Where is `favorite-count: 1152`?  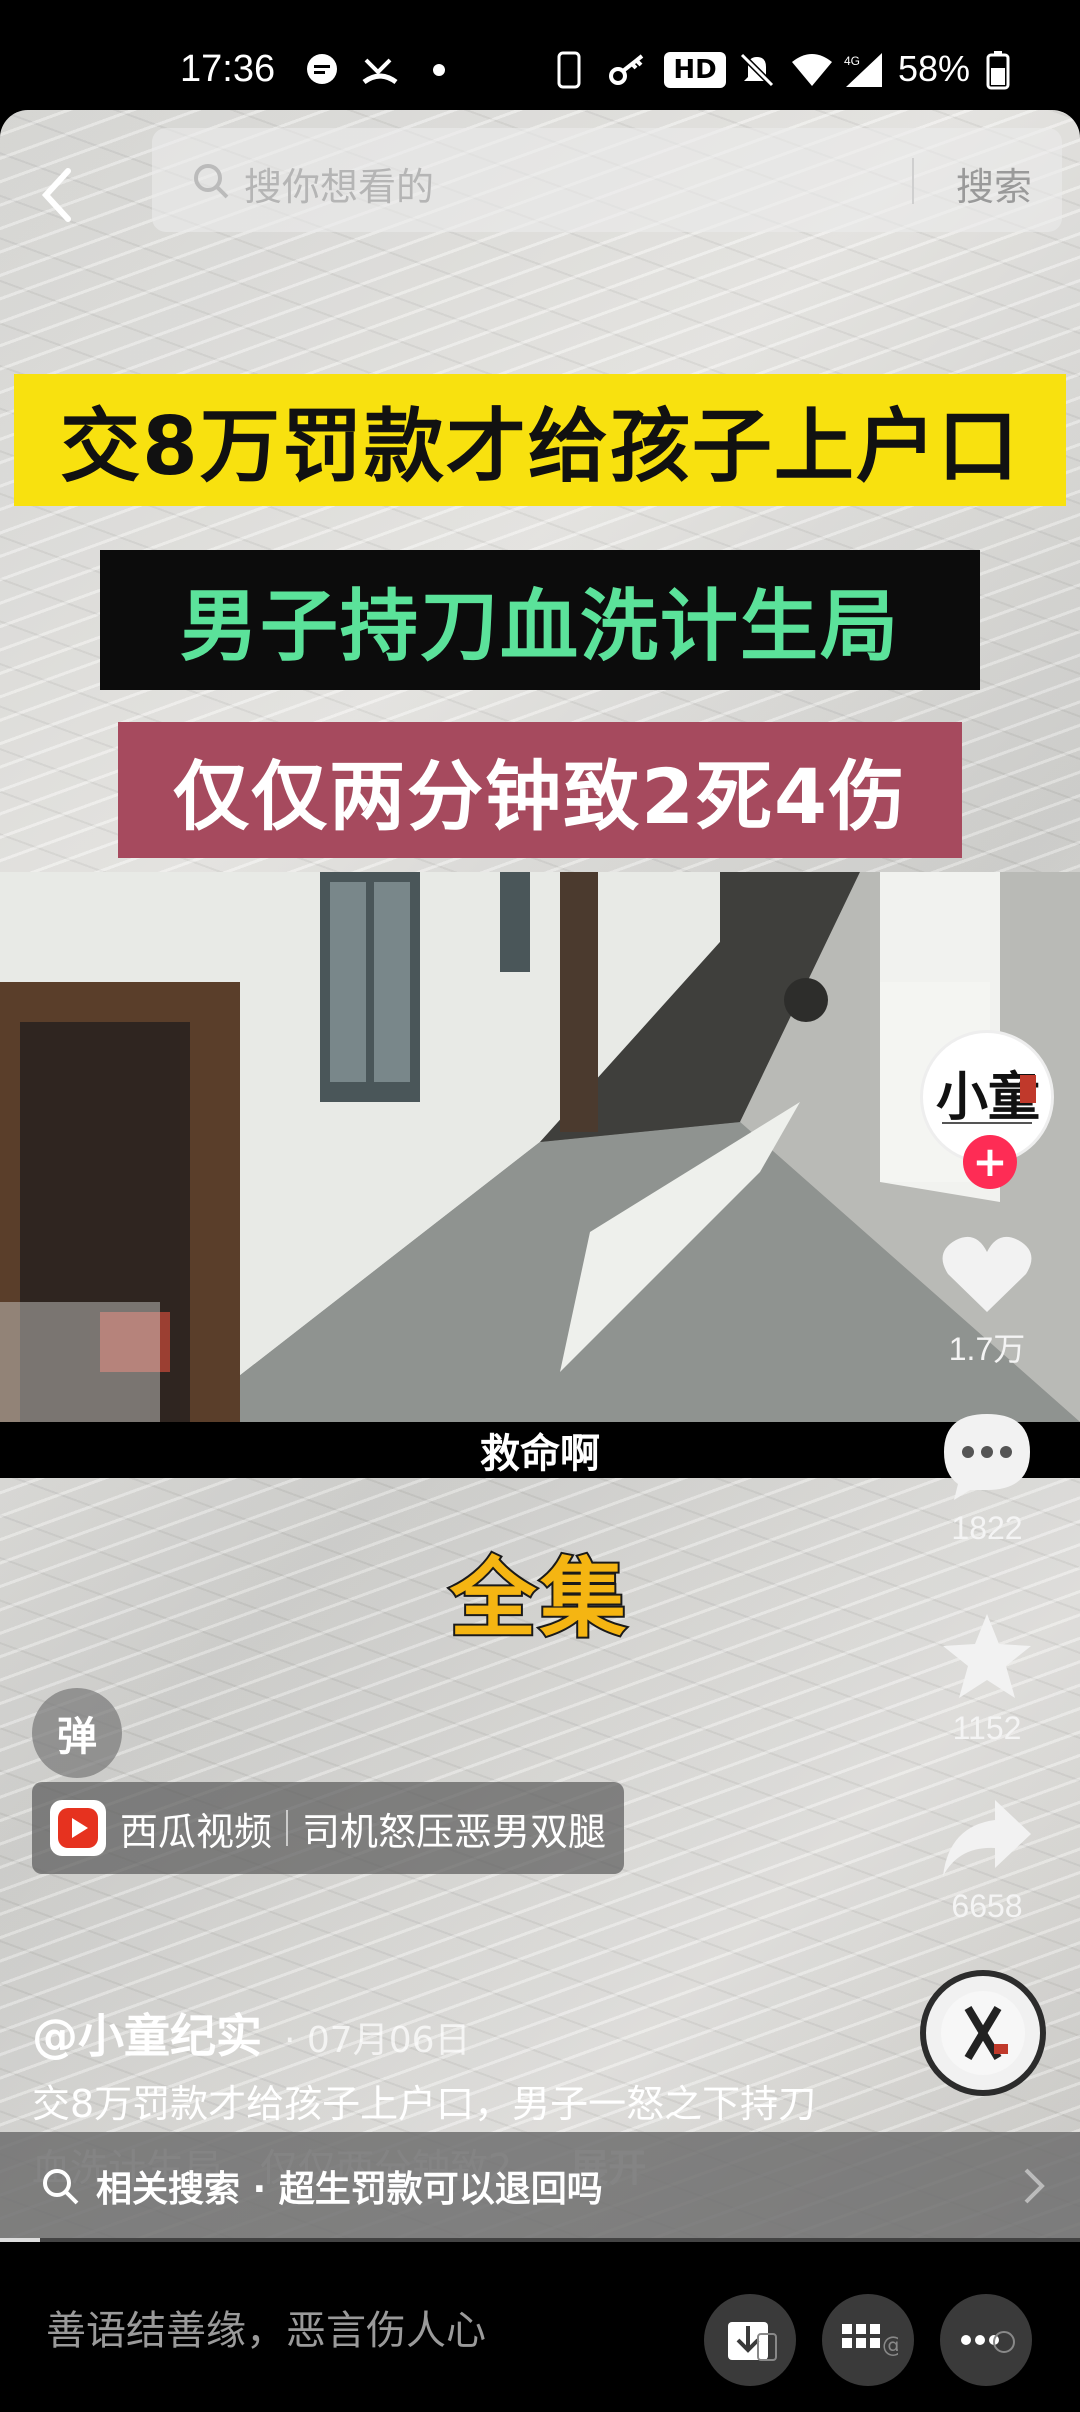 favorite-count: 1152 is located at coordinates (987, 1728).